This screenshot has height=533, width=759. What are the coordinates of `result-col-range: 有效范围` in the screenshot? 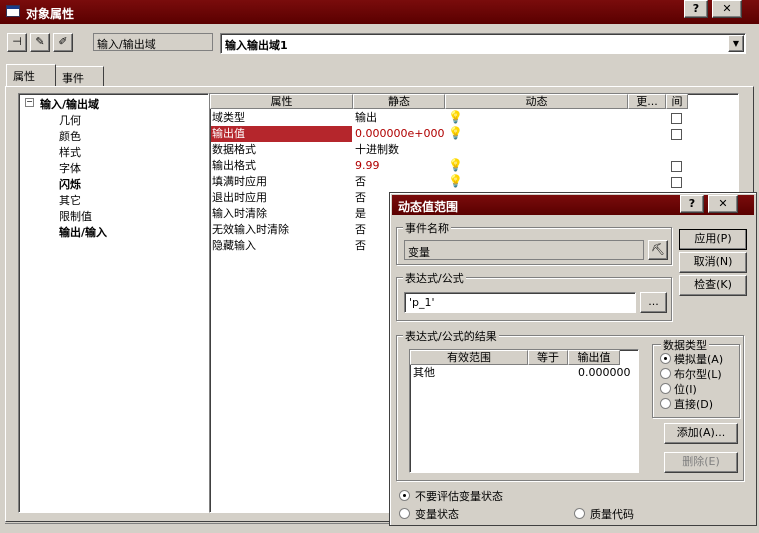 It's located at (469, 357).